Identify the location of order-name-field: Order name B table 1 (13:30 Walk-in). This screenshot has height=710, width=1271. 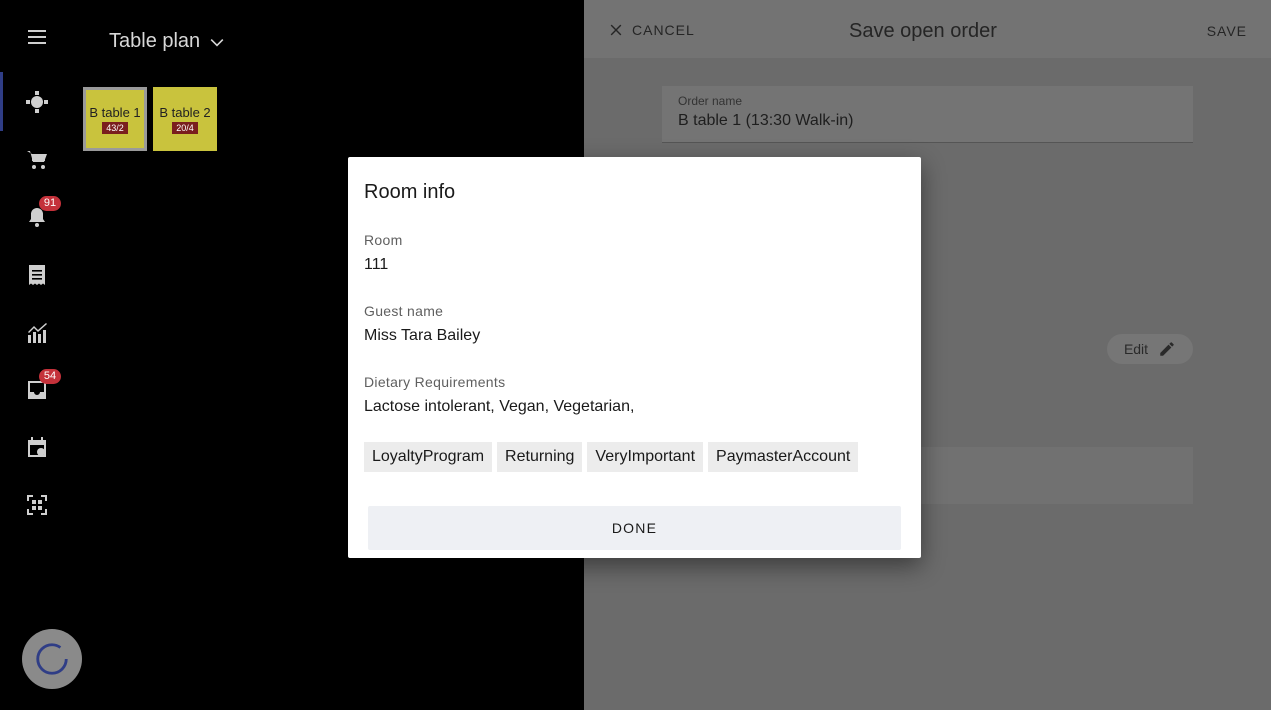
(927, 114).